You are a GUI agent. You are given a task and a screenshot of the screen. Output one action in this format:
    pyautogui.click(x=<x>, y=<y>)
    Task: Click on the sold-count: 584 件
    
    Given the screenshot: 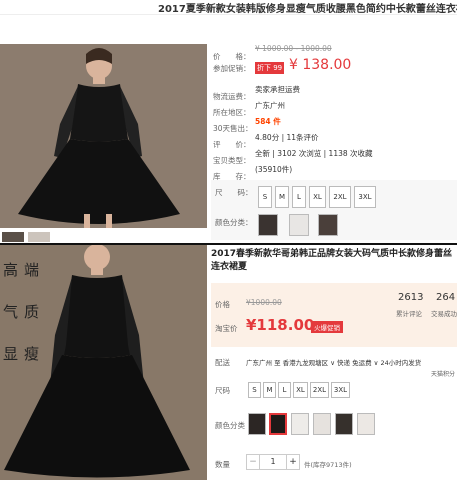 What is the action you would take?
    pyautogui.click(x=268, y=121)
    